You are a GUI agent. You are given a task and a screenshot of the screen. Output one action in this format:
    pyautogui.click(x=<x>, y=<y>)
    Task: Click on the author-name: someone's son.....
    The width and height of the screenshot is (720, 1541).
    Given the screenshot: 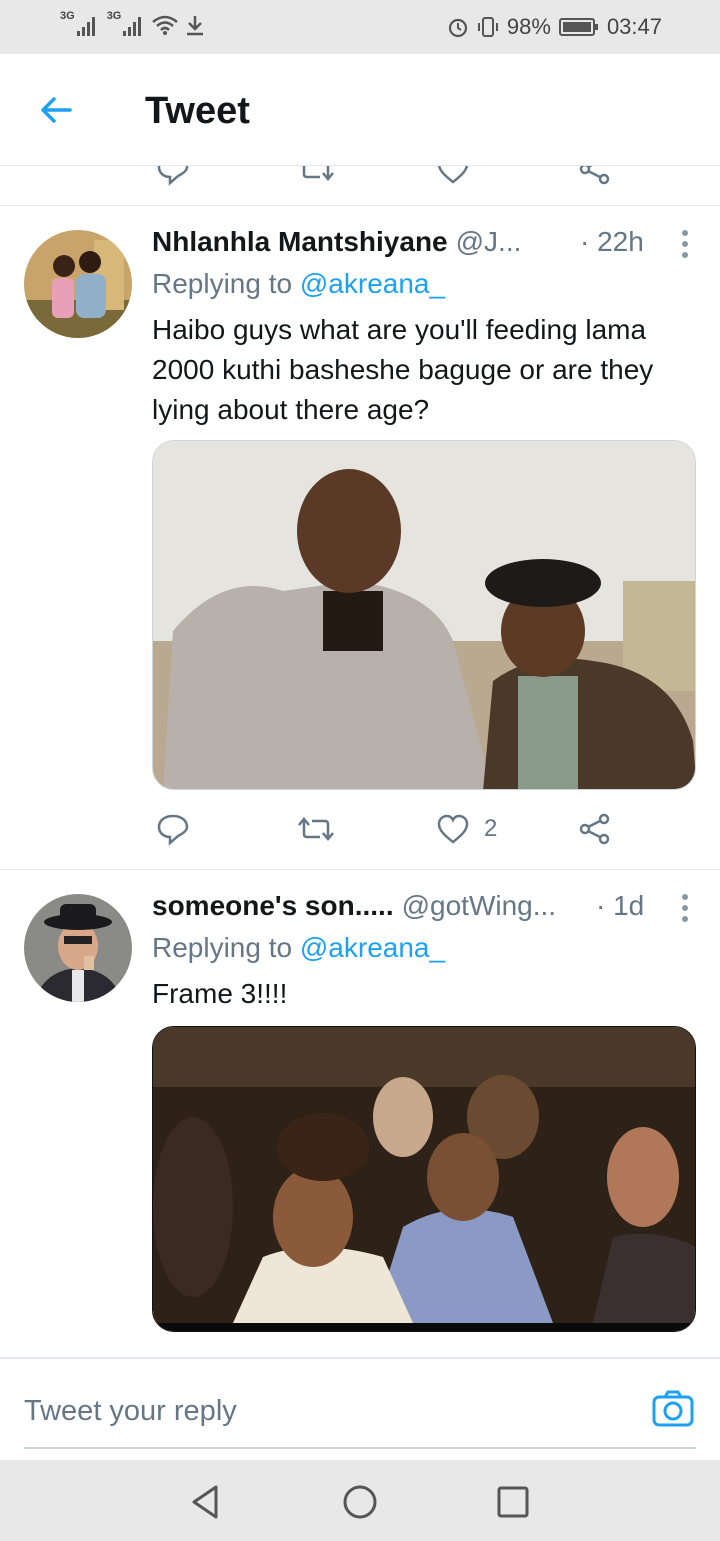 What is the action you would take?
    pyautogui.click(x=273, y=906)
    